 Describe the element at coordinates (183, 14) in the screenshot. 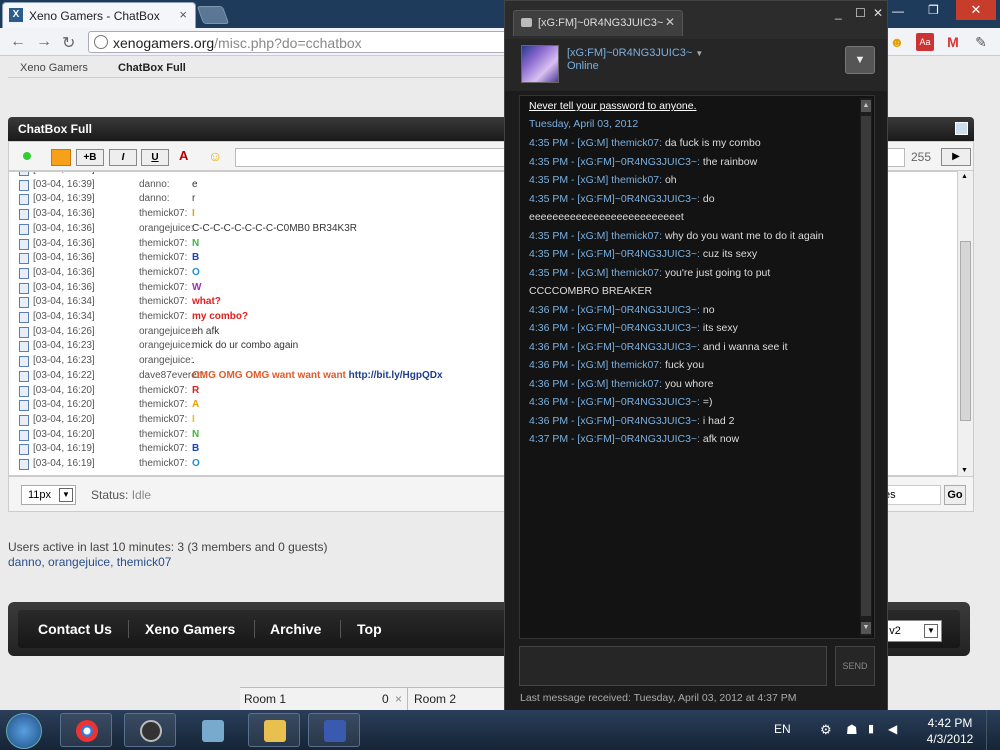

I see `tab-close-icon: ×` at that location.